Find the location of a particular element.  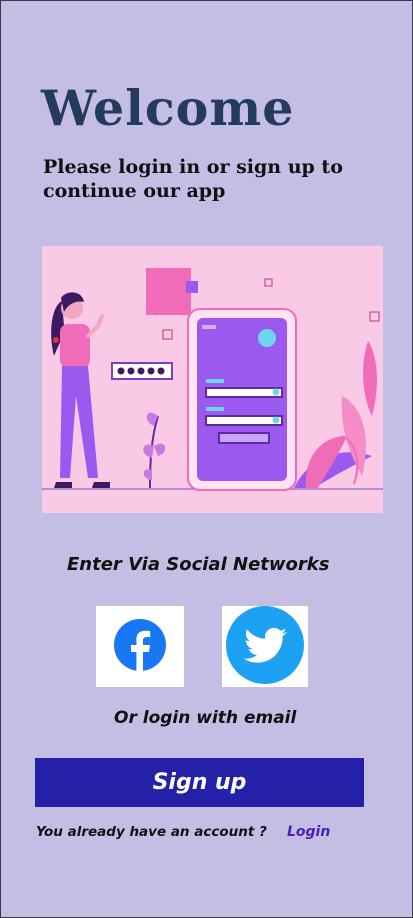

account-prompt: You already have an account ? is located at coordinates (151, 832).